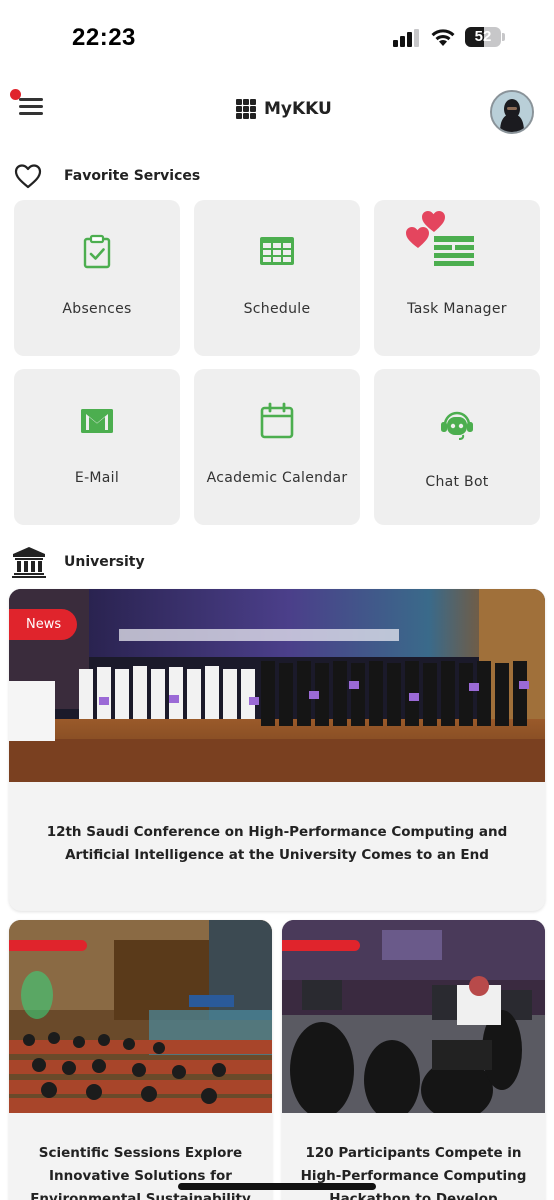 This screenshot has height=1200, width=554. I want to click on service-tile-chat-bot: Chat Bot, so click(457, 447).